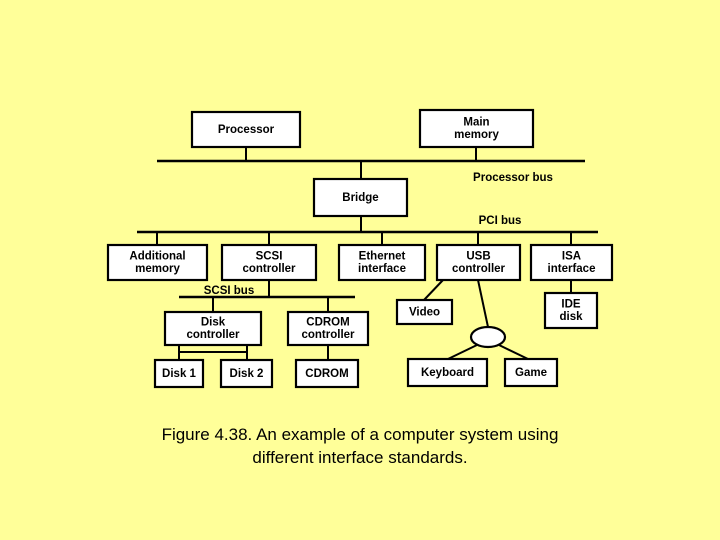  Describe the element at coordinates (572, 269) in the screenshot. I see `isa-interface-label-line-2: interface` at that location.